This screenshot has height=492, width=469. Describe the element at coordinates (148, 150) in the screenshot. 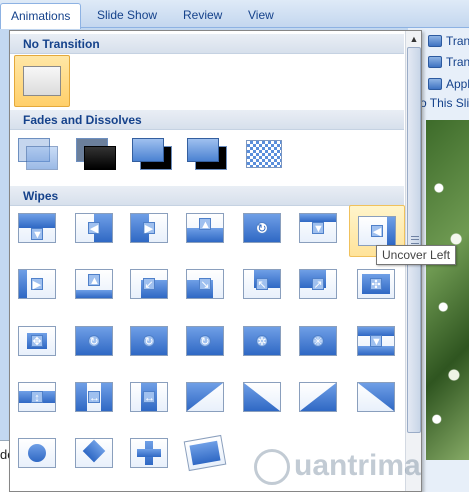

I see `cut-front-icon` at that location.